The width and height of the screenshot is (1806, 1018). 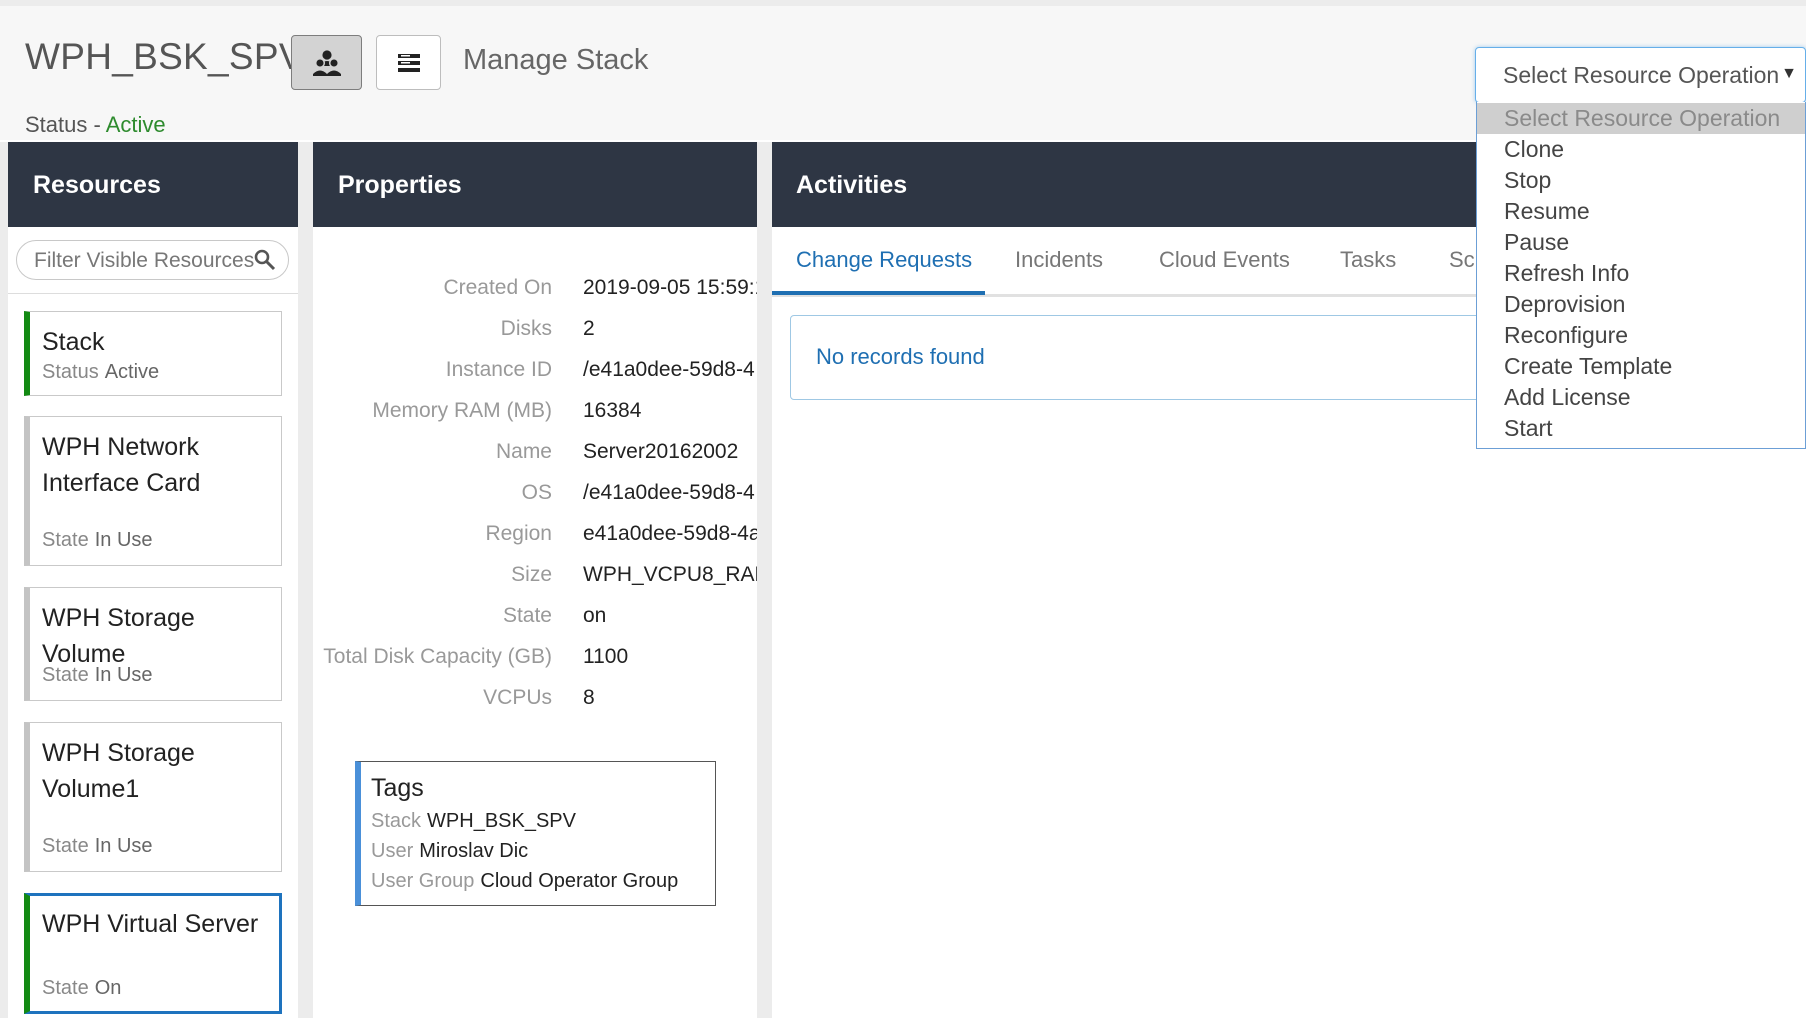 I want to click on property-label: OS, so click(x=536, y=492).